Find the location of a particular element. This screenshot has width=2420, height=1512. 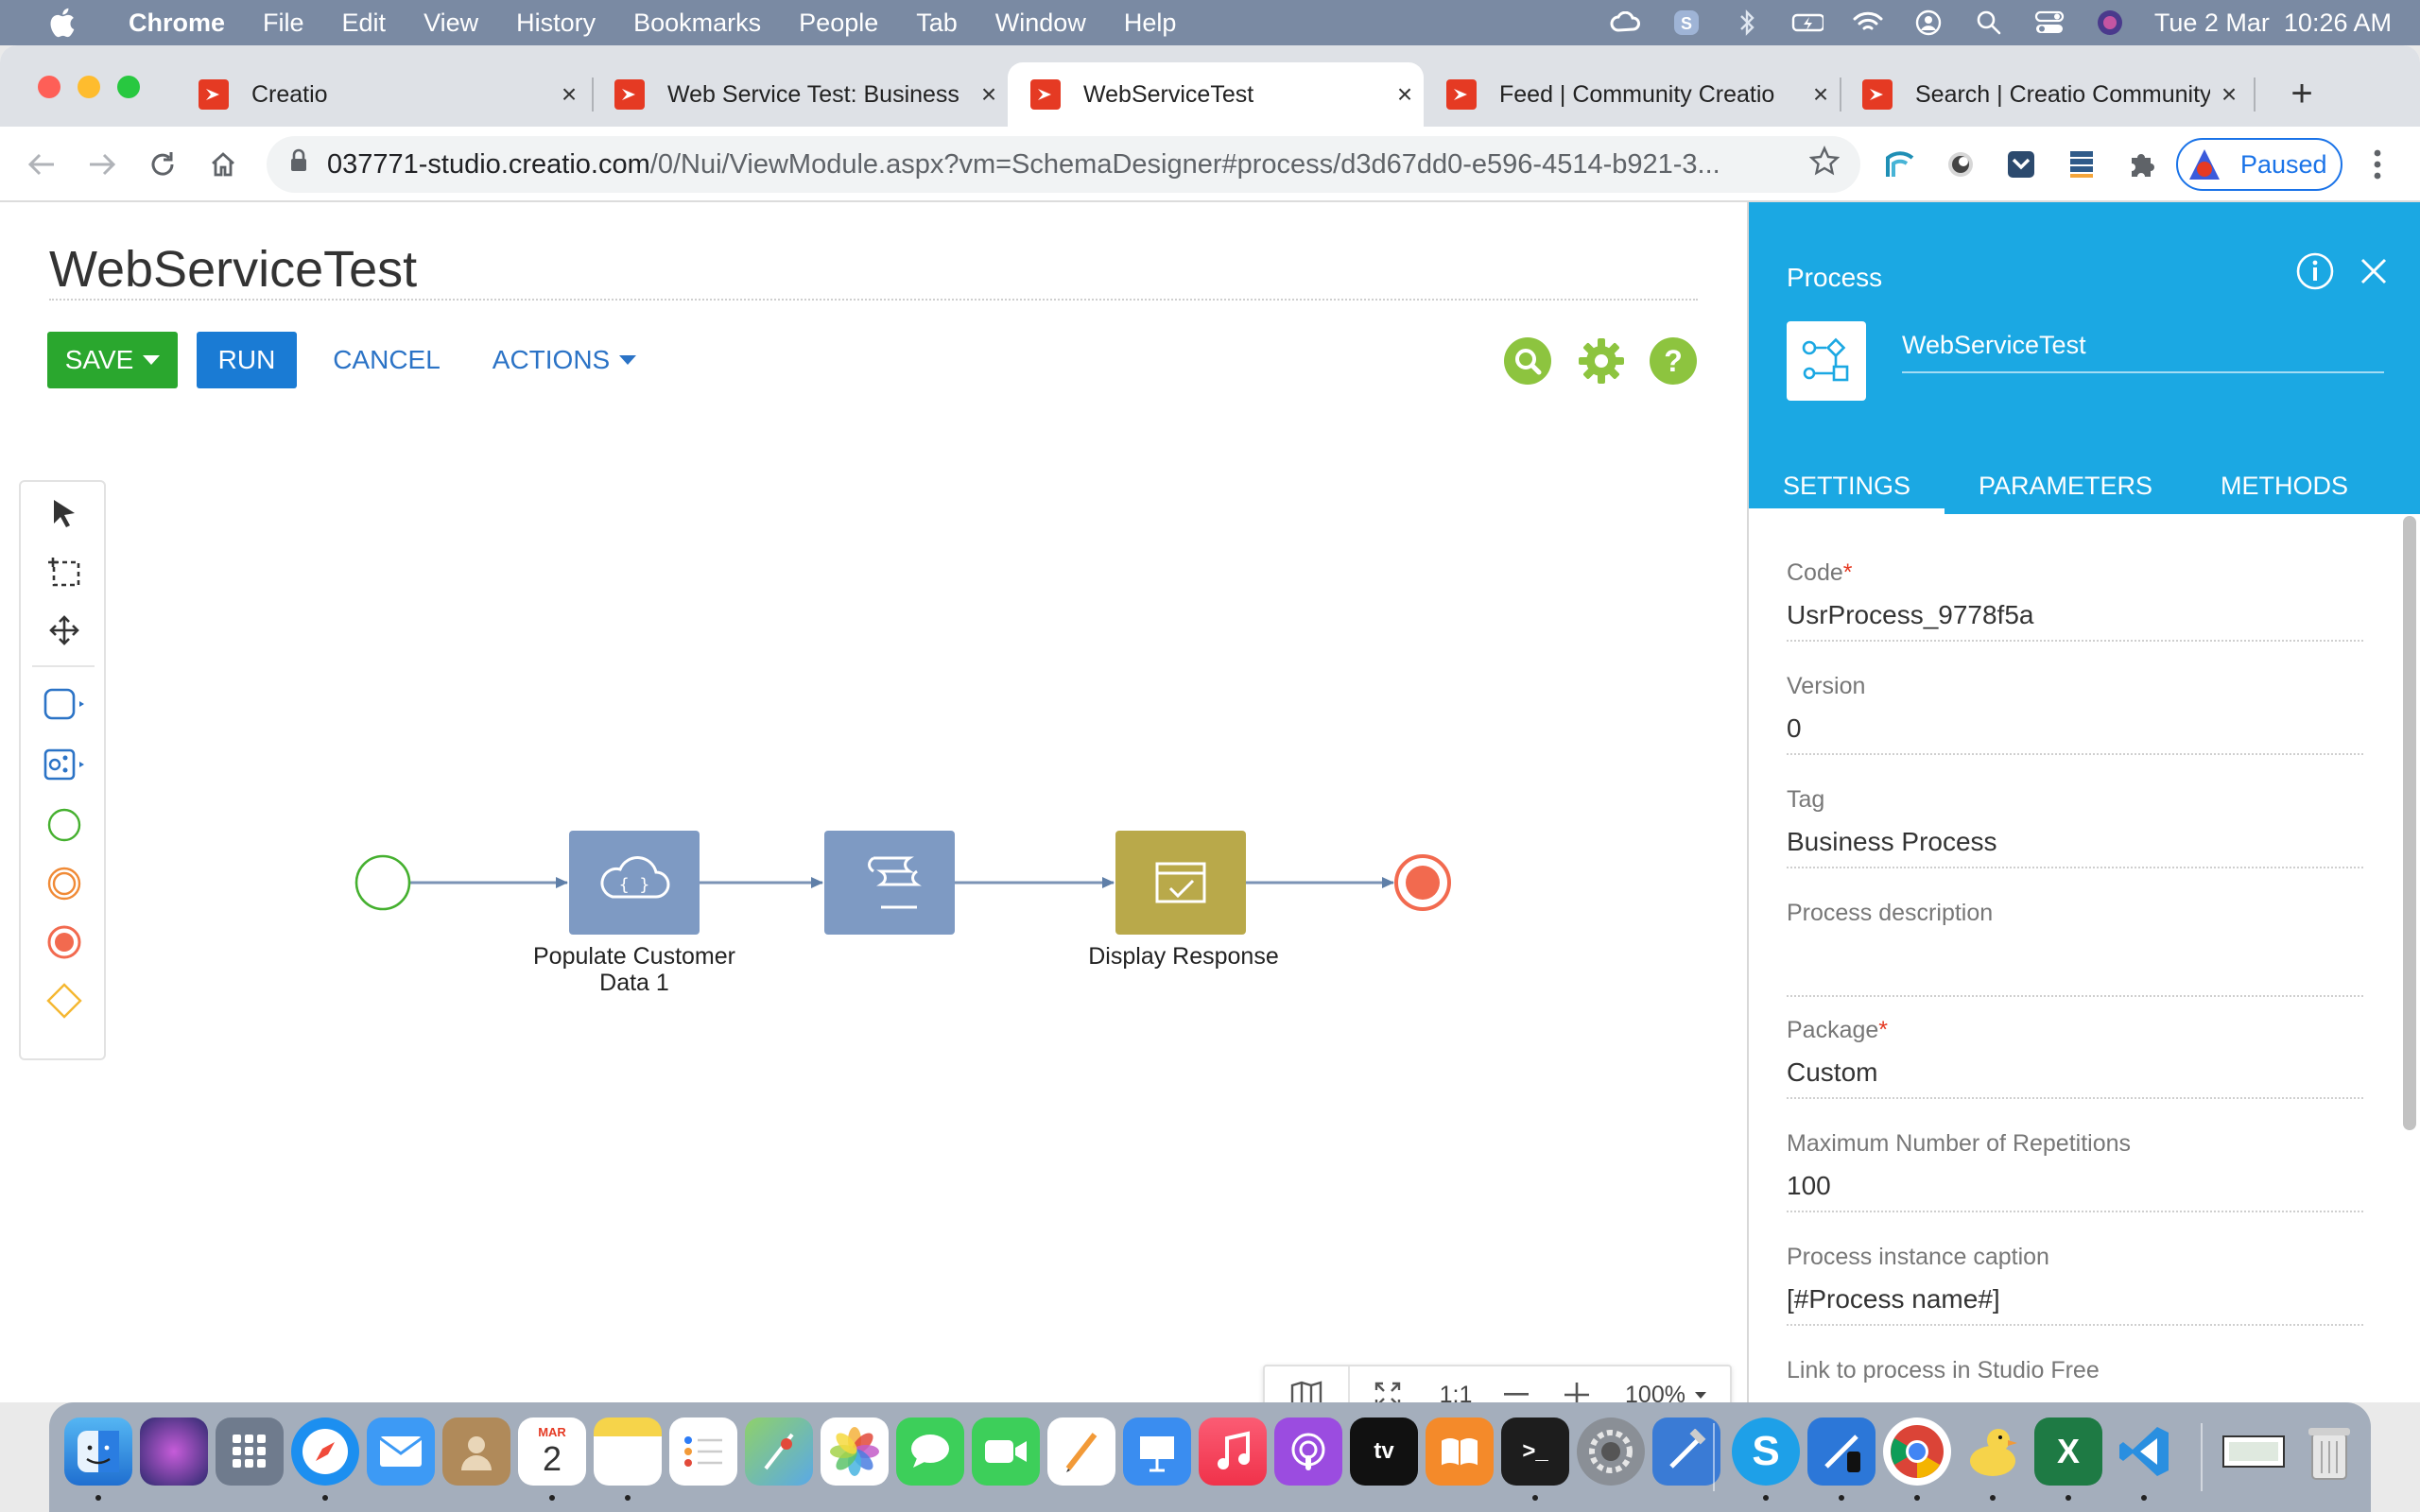

fit-to-screen-icon is located at coordinates (1388, 1384).